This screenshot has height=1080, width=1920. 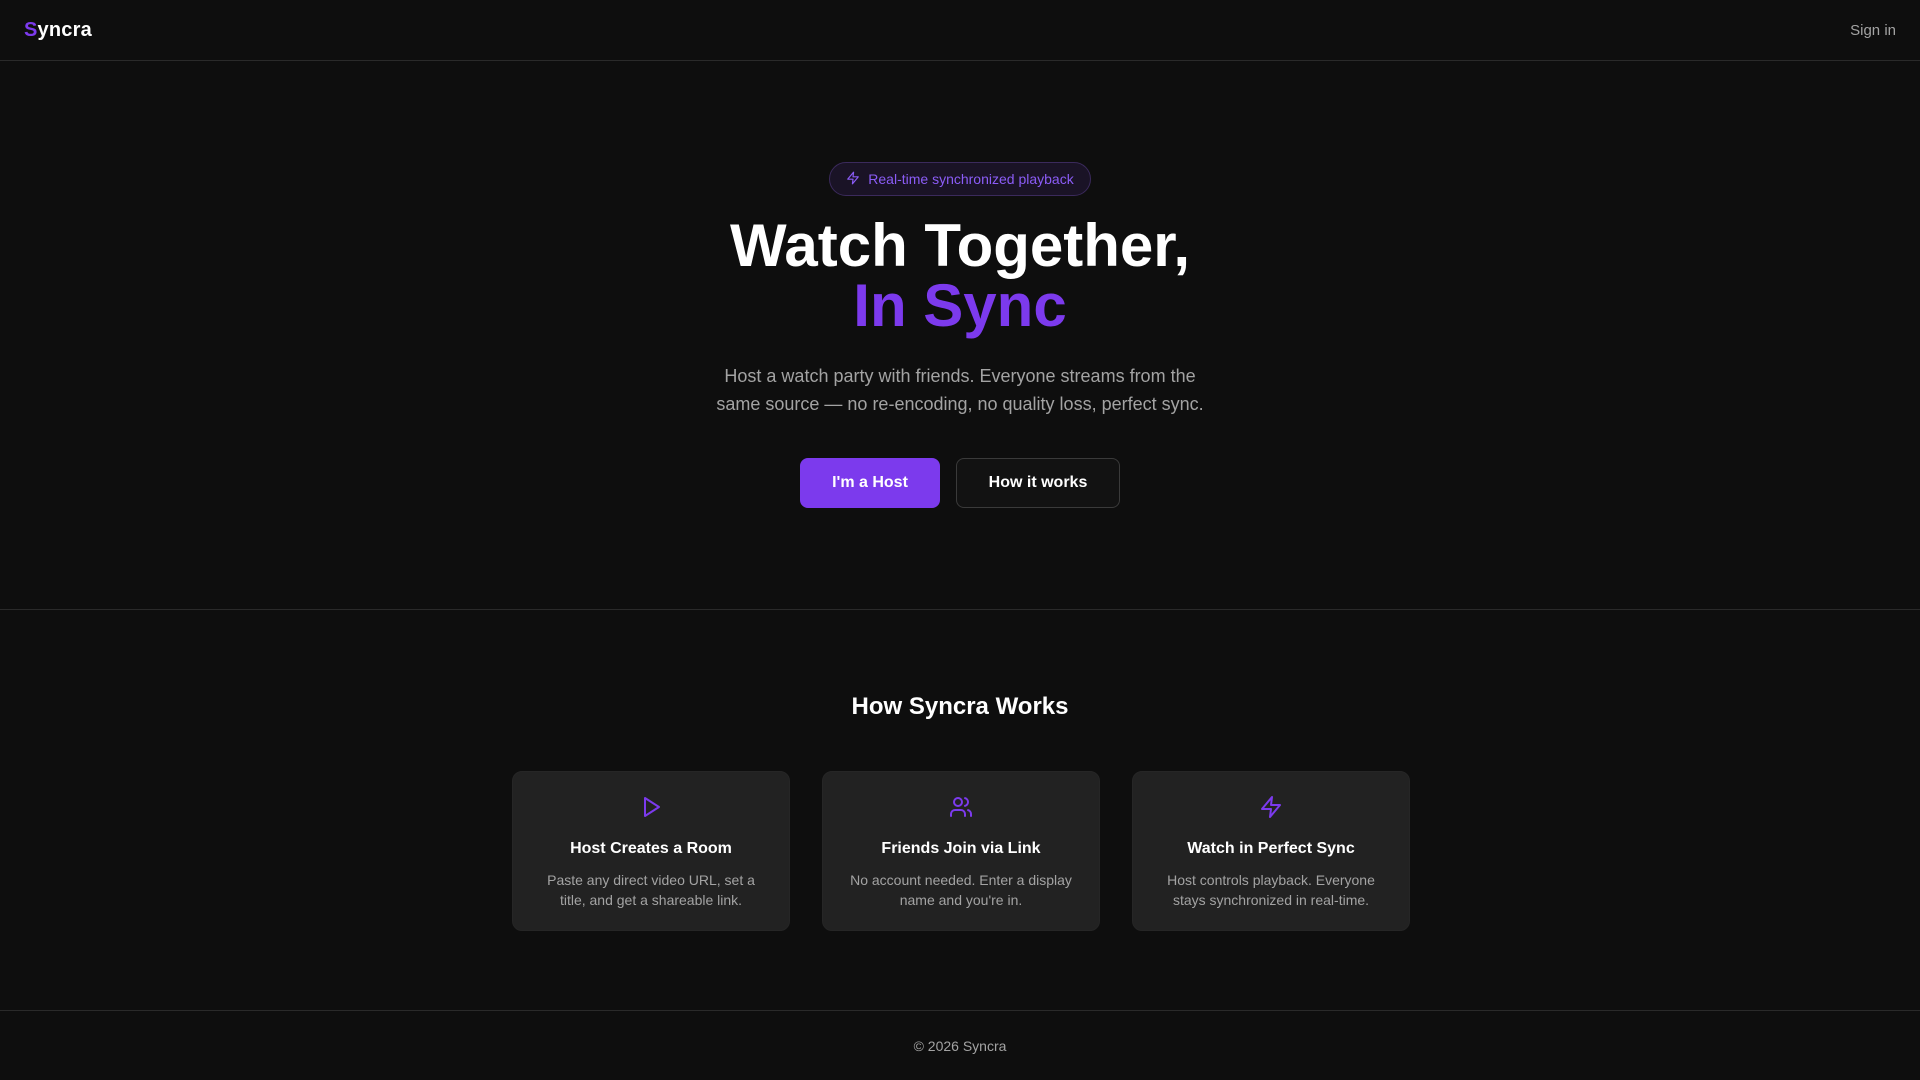 I want to click on host-button: I'm a Host, so click(x=870, y=483).